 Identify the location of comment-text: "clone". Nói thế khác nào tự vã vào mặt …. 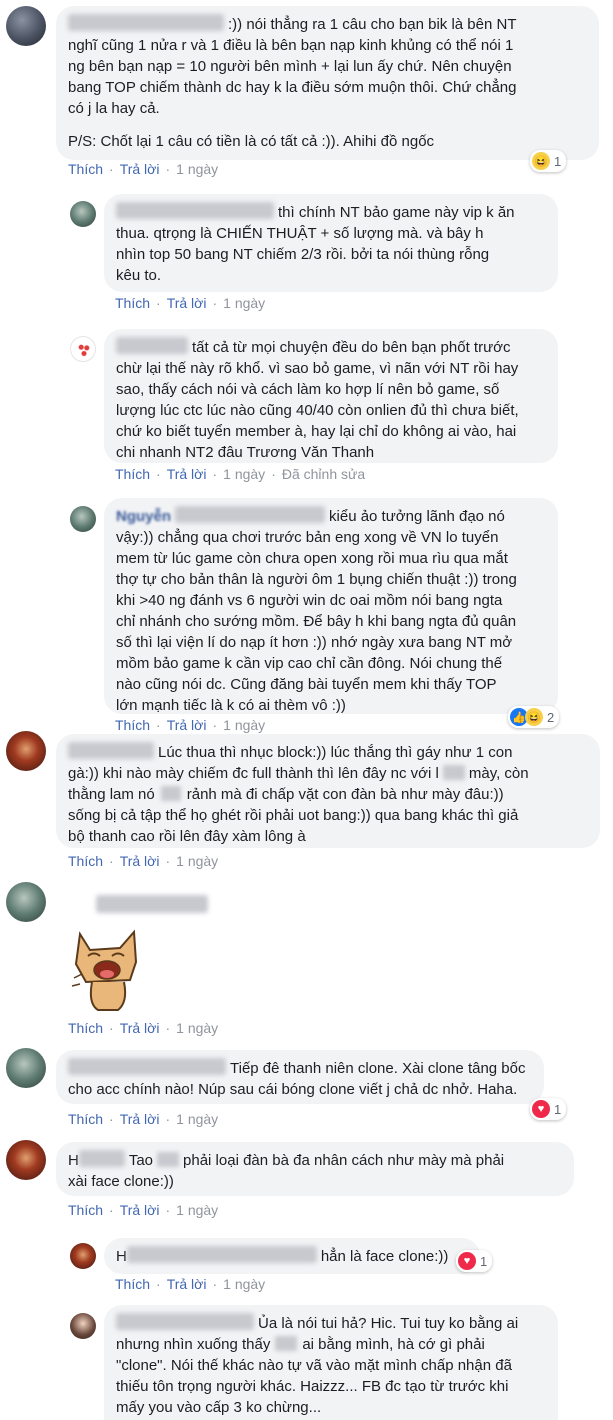
(314, 1386).